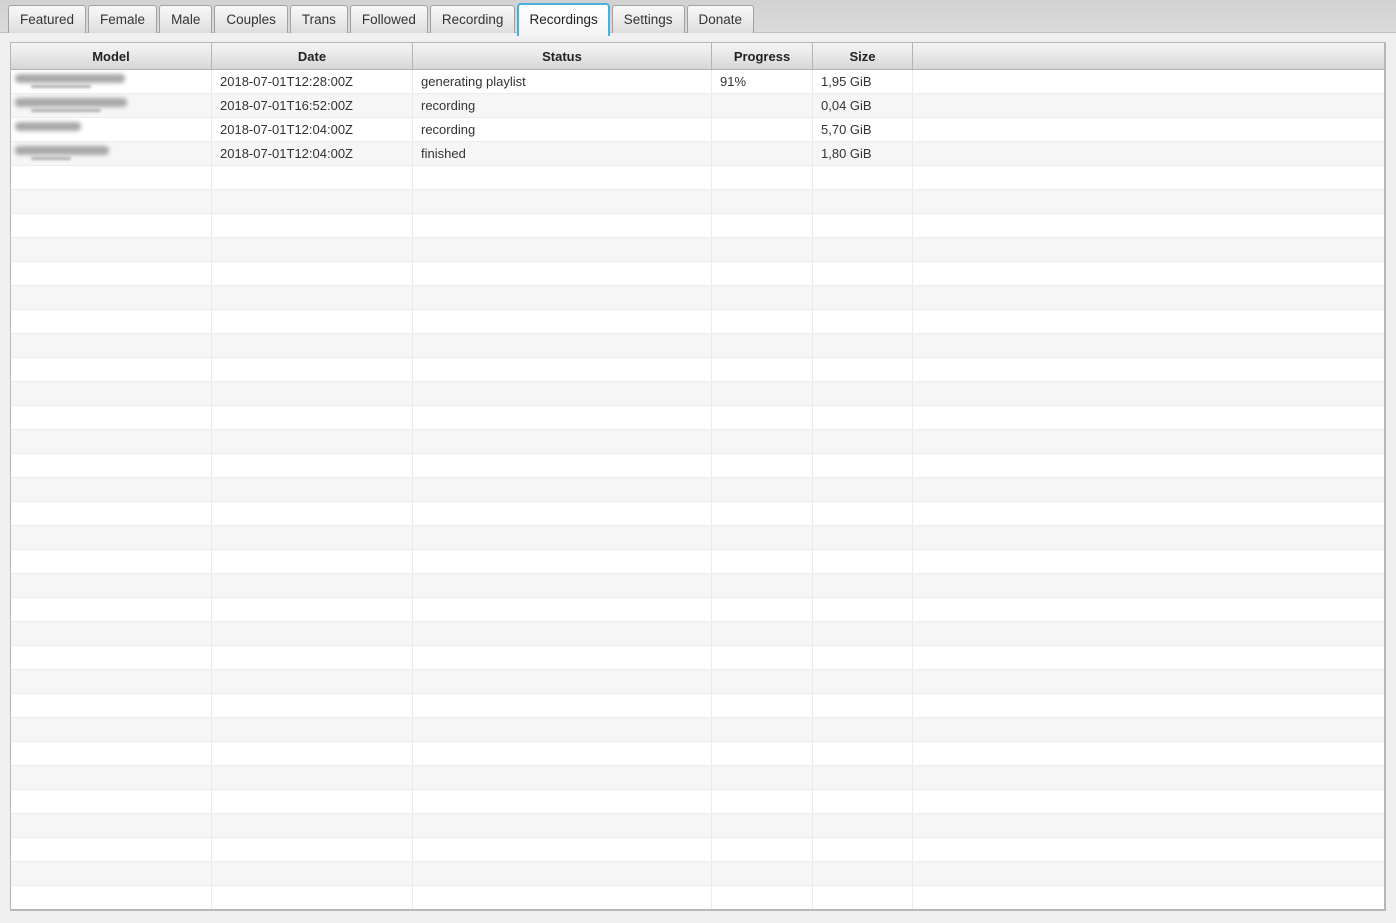 Image resolution: width=1396 pixels, height=923 pixels. I want to click on tab-donate: Donate, so click(720, 19).